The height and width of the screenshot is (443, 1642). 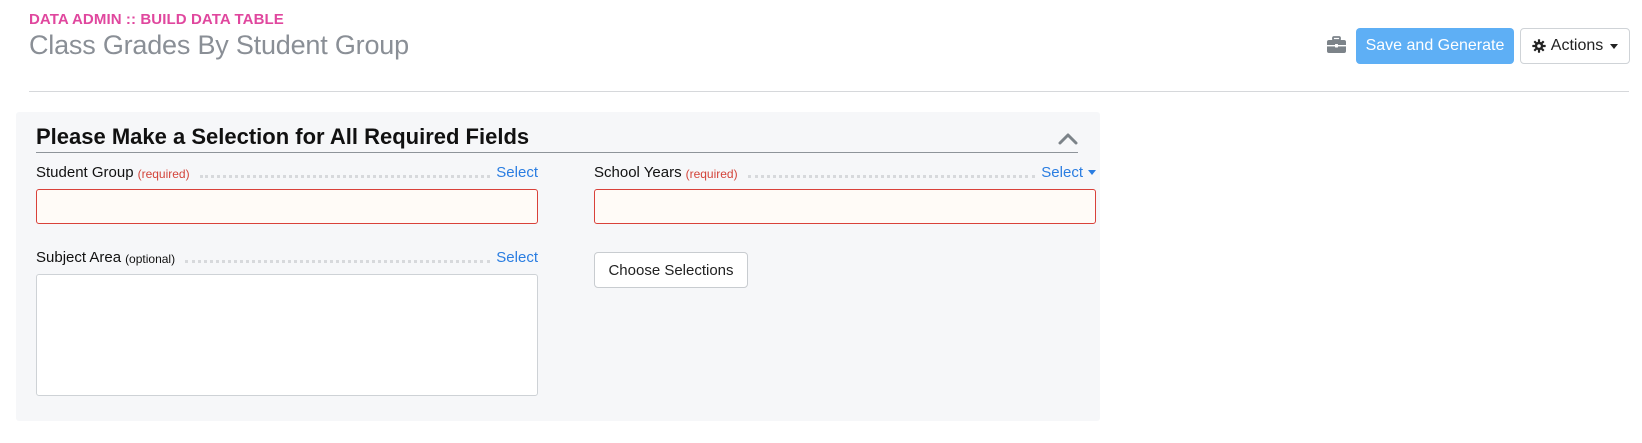 I want to click on school-years-field, so click(x=845, y=206).